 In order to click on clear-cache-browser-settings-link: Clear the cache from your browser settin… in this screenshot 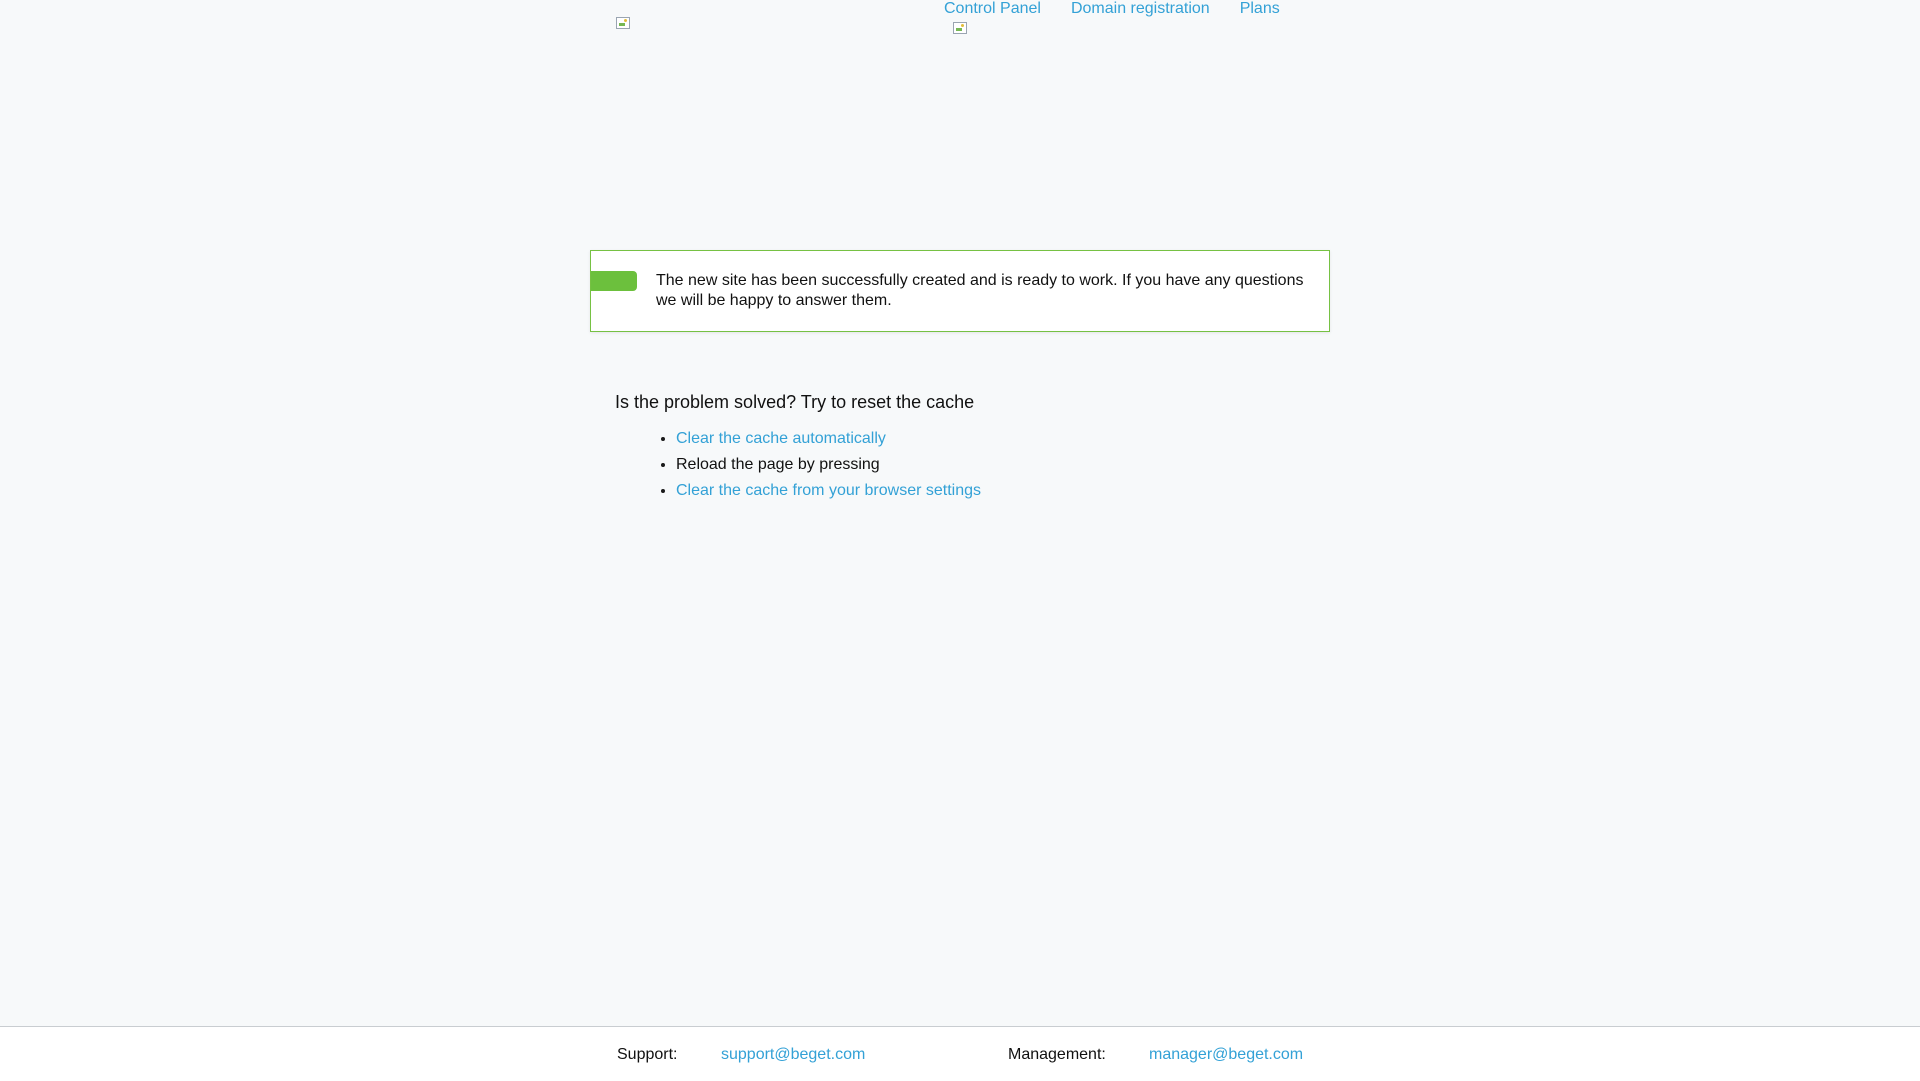, I will do `click(828, 490)`.